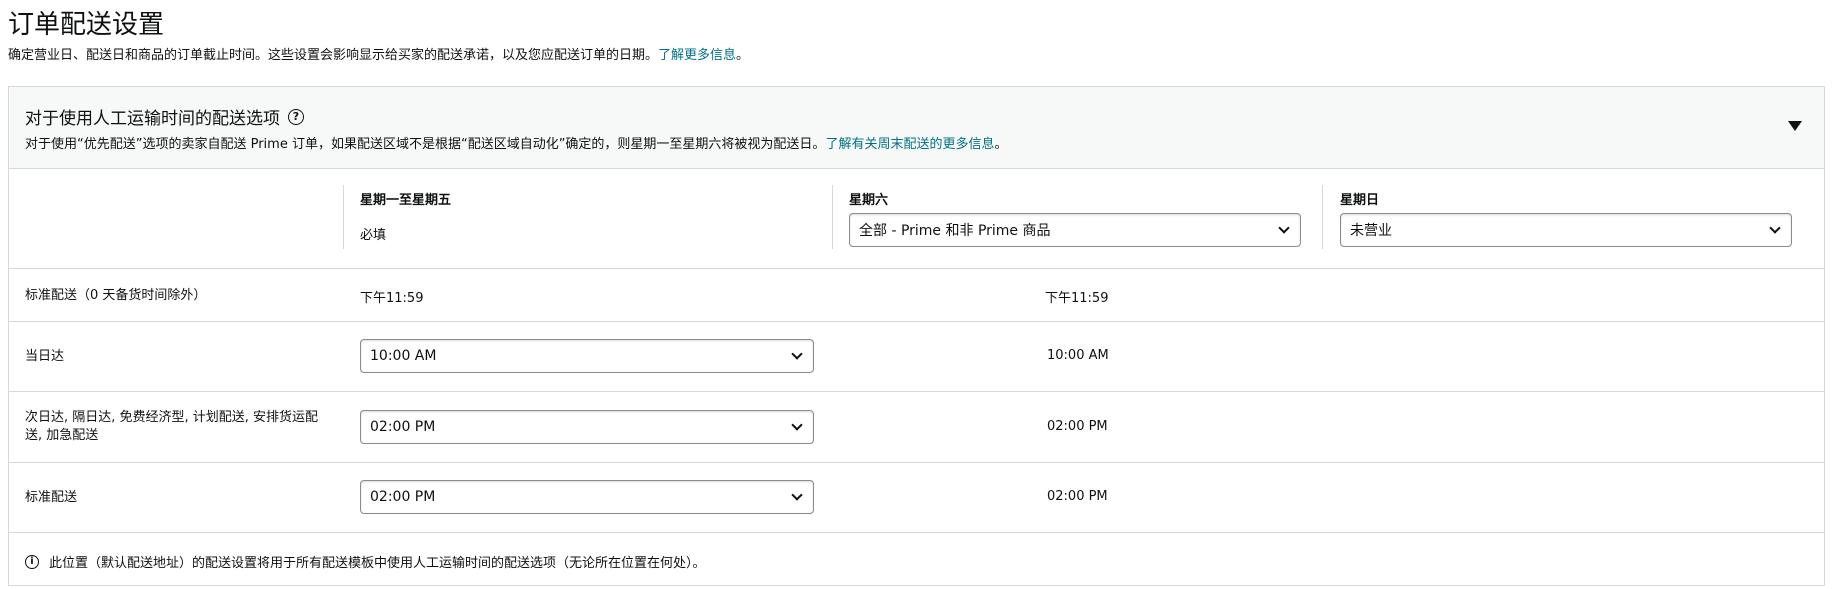  Describe the element at coordinates (955, 231) in the screenshot. I see `saturday-select-value: 全部 - Prime 和非 Prime 商品` at that location.